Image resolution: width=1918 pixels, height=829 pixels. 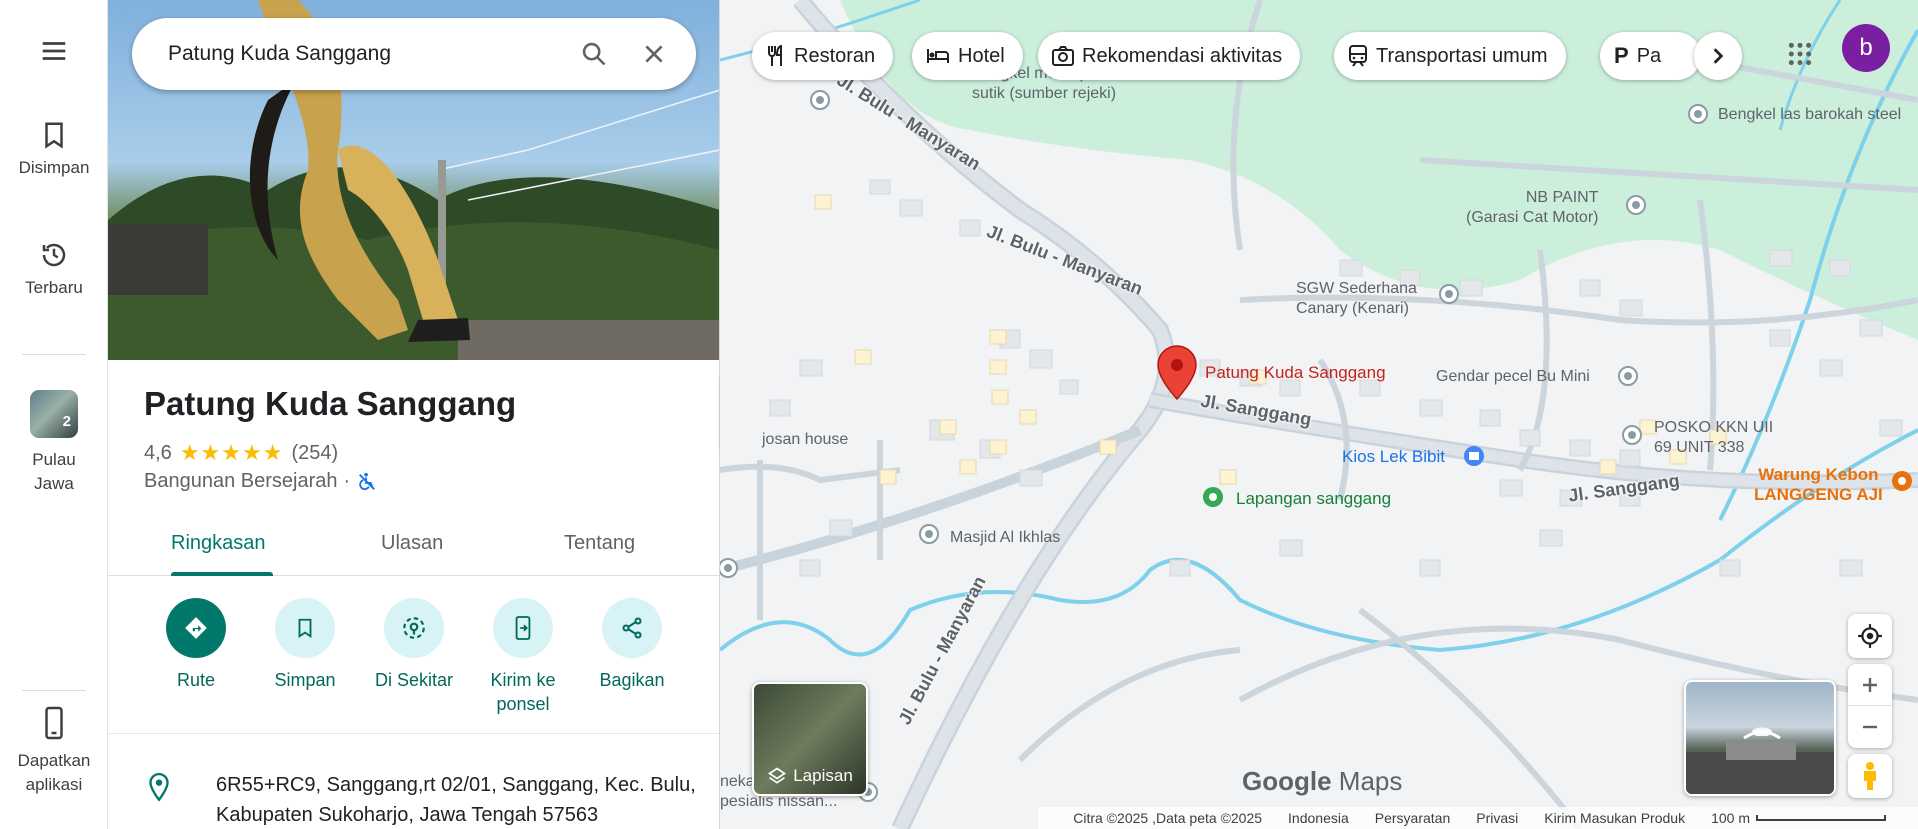 I want to click on chips-next-button, so click(x=1718, y=56).